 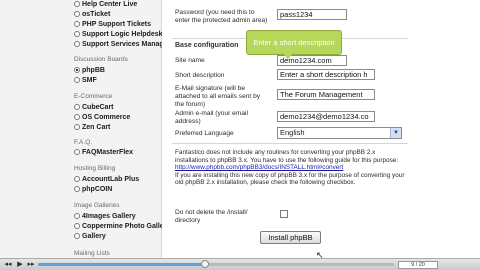 I want to click on sidebar-item-accountlab-plus: AccountLab Plus, so click(x=106, y=179).